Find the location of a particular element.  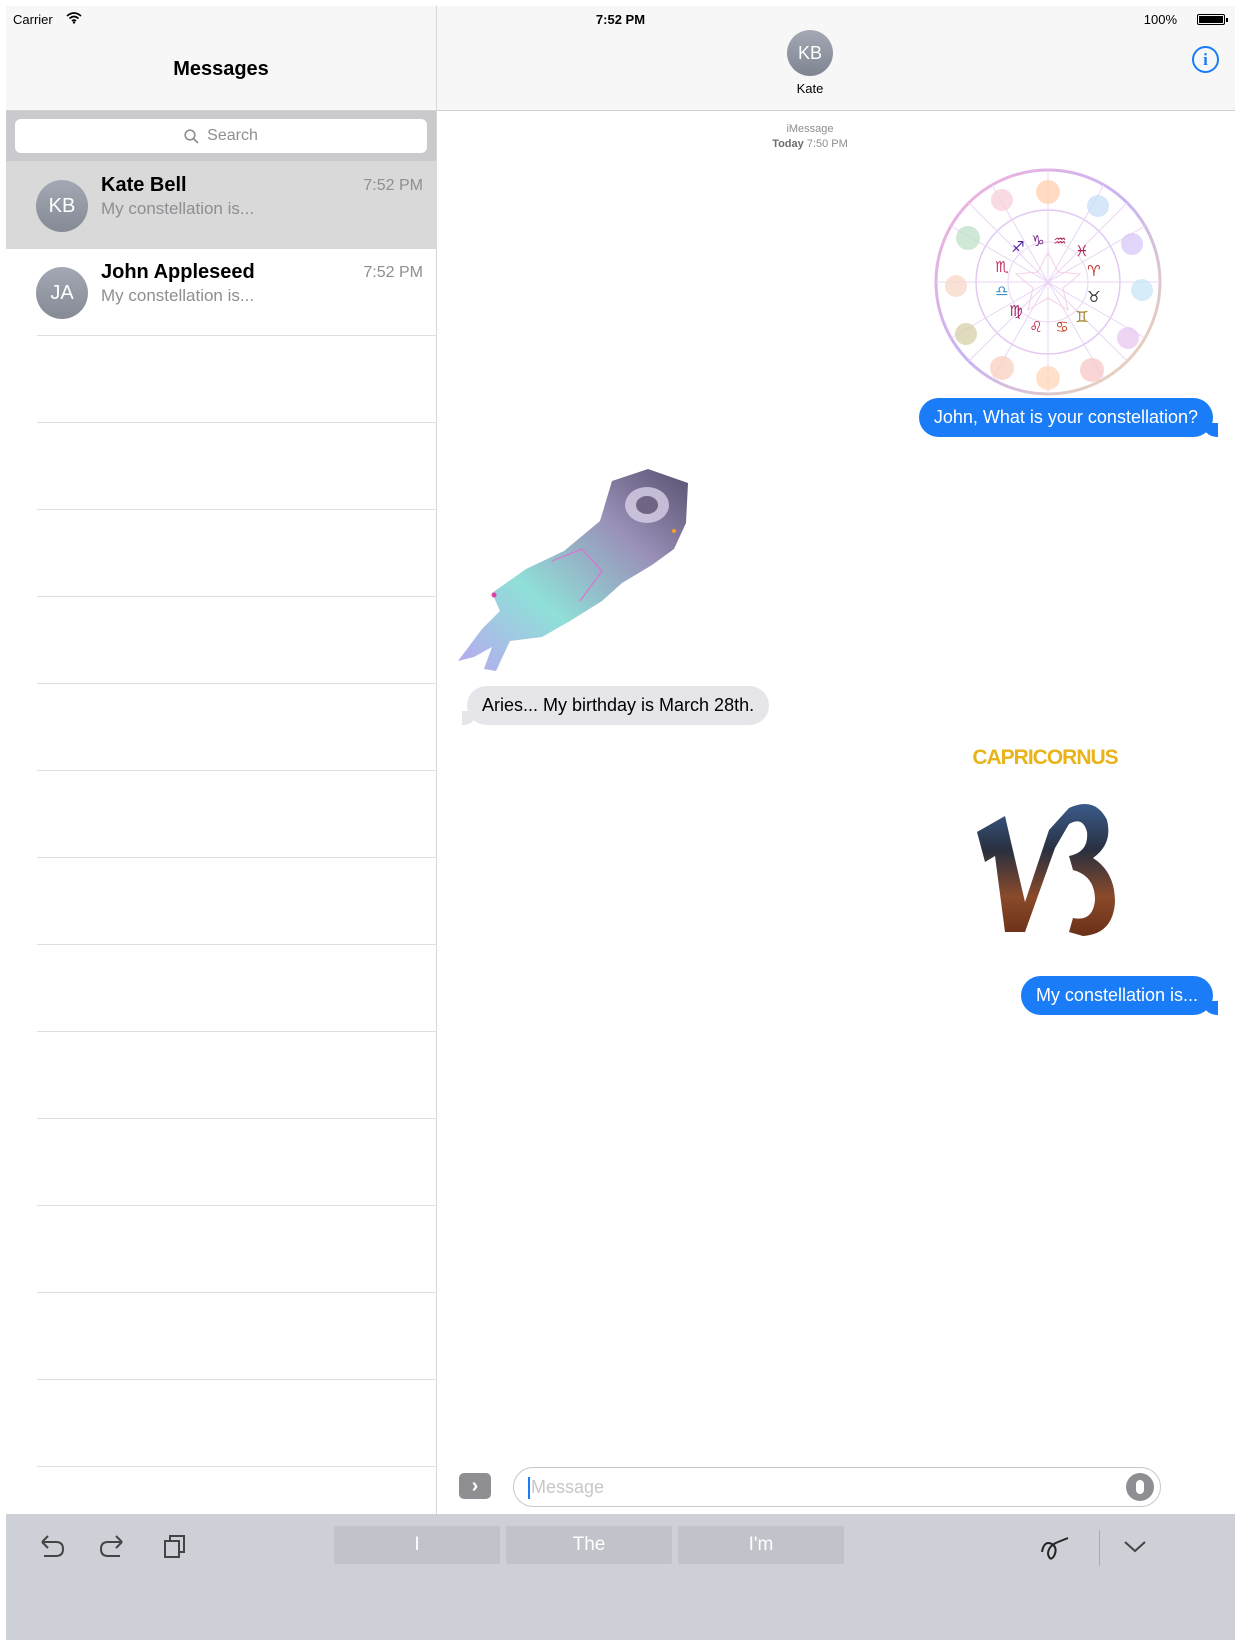

aries-ram-sticker is located at coordinates (572, 571).